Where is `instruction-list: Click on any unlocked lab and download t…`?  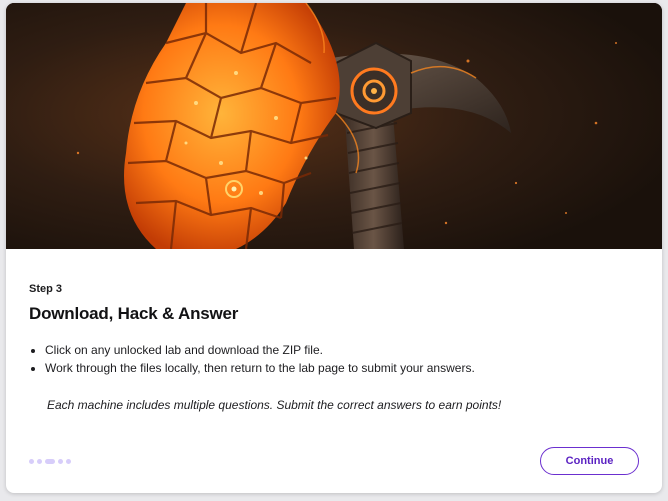
instruction-list: Click on any unlocked lab and download t… is located at coordinates (252, 359).